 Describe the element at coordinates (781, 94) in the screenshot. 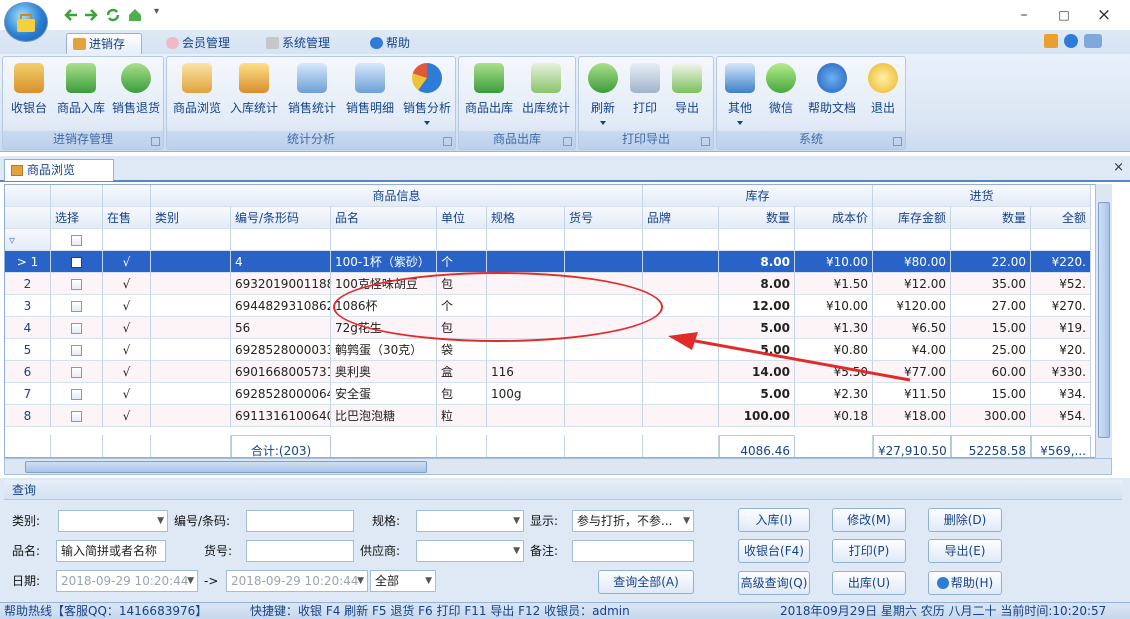

I see `ribbon-btn-wechat: 微信` at that location.